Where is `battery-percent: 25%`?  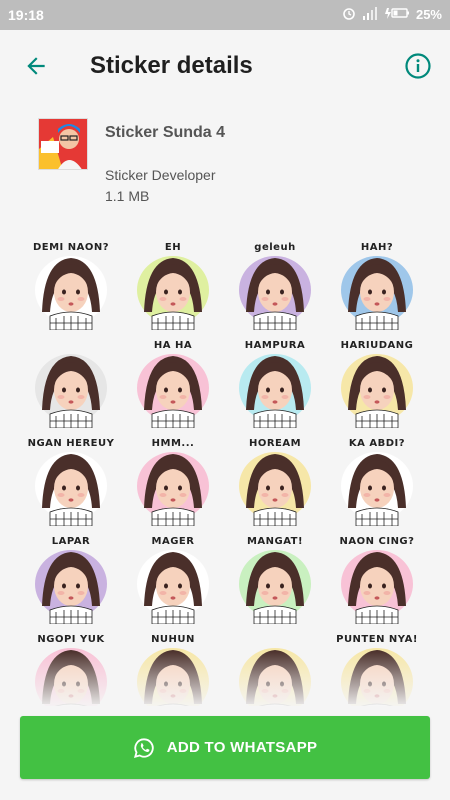 battery-percent: 25% is located at coordinates (428, 14).